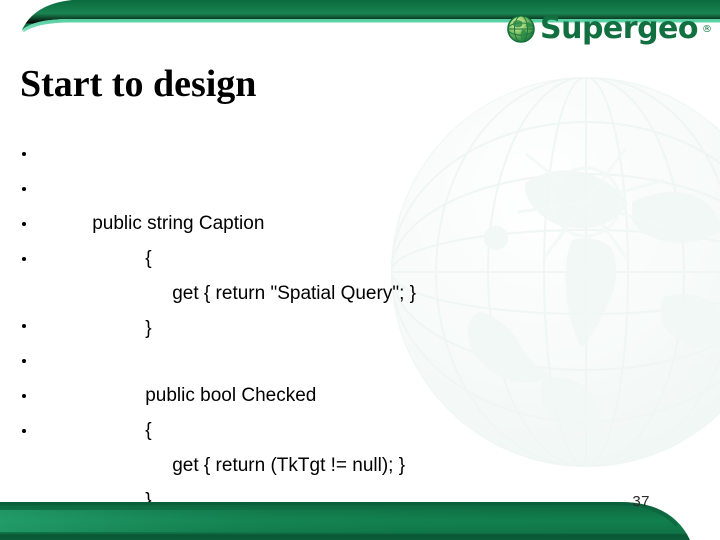 Image resolution: width=720 pixels, height=540 pixels. Describe the element at coordinates (641, 501) in the screenshot. I see `page-number: 37` at that location.